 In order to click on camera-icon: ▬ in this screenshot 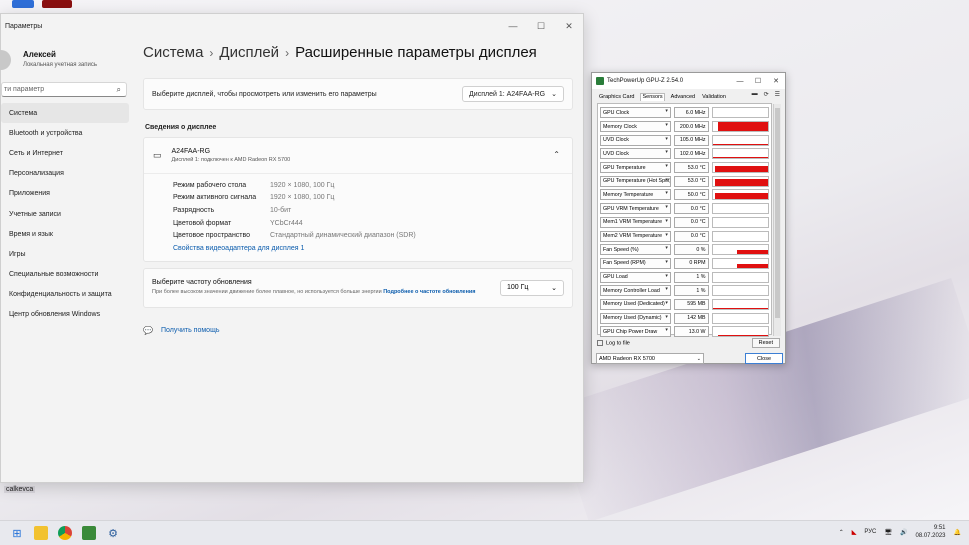, I will do `click(755, 95)`.